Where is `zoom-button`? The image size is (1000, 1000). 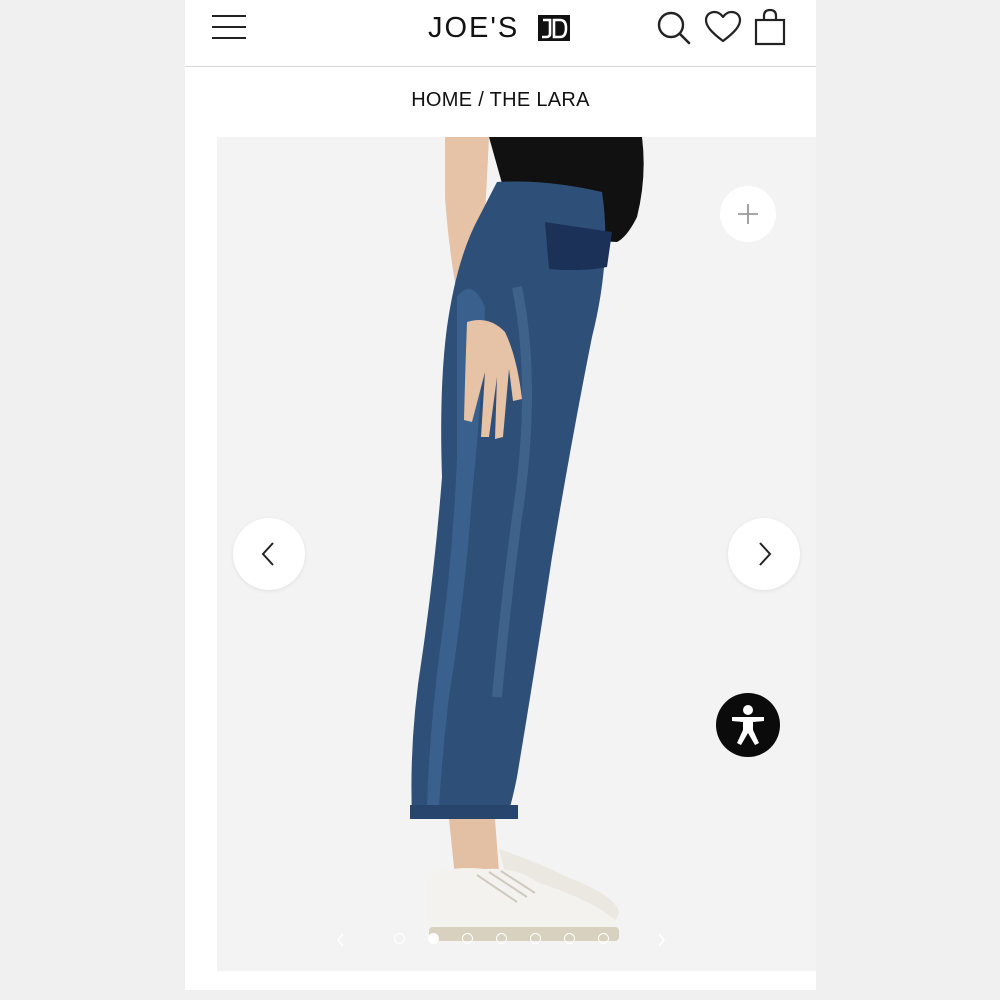
zoom-button is located at coordinates (748, 214).